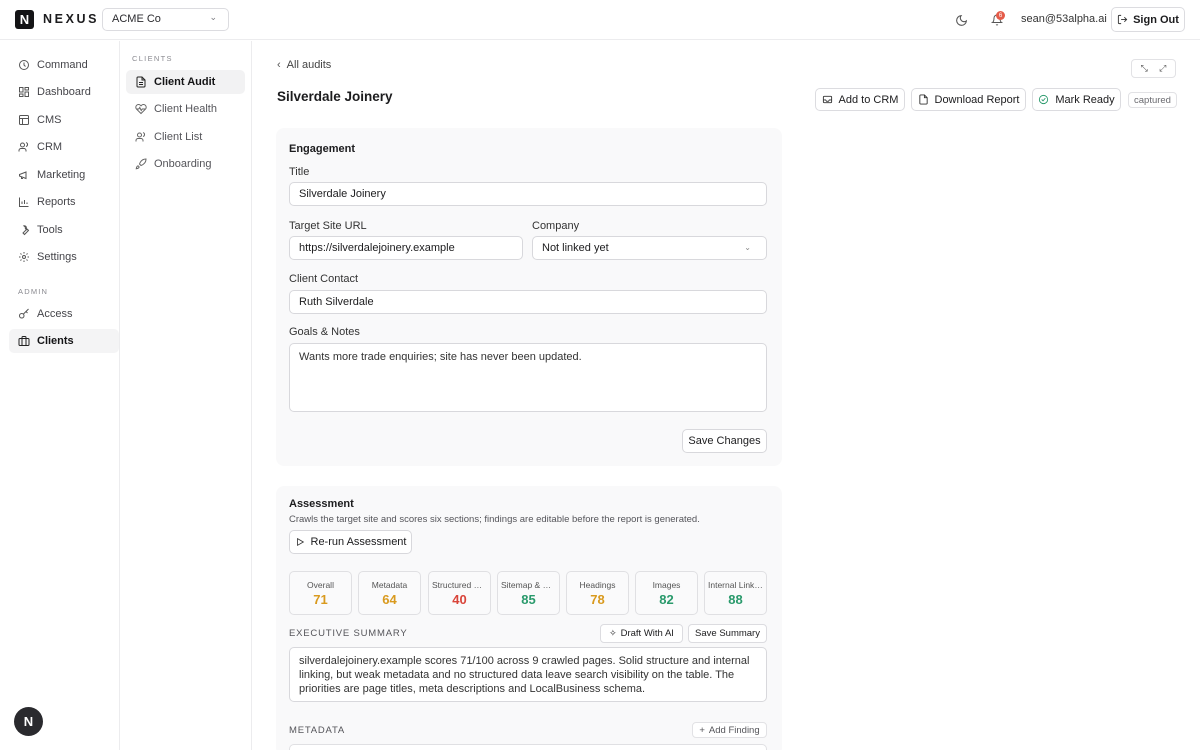 This screenshot has height=750, width=1200. I want to click on sidebar-item-command: Command, so click(64, 65).